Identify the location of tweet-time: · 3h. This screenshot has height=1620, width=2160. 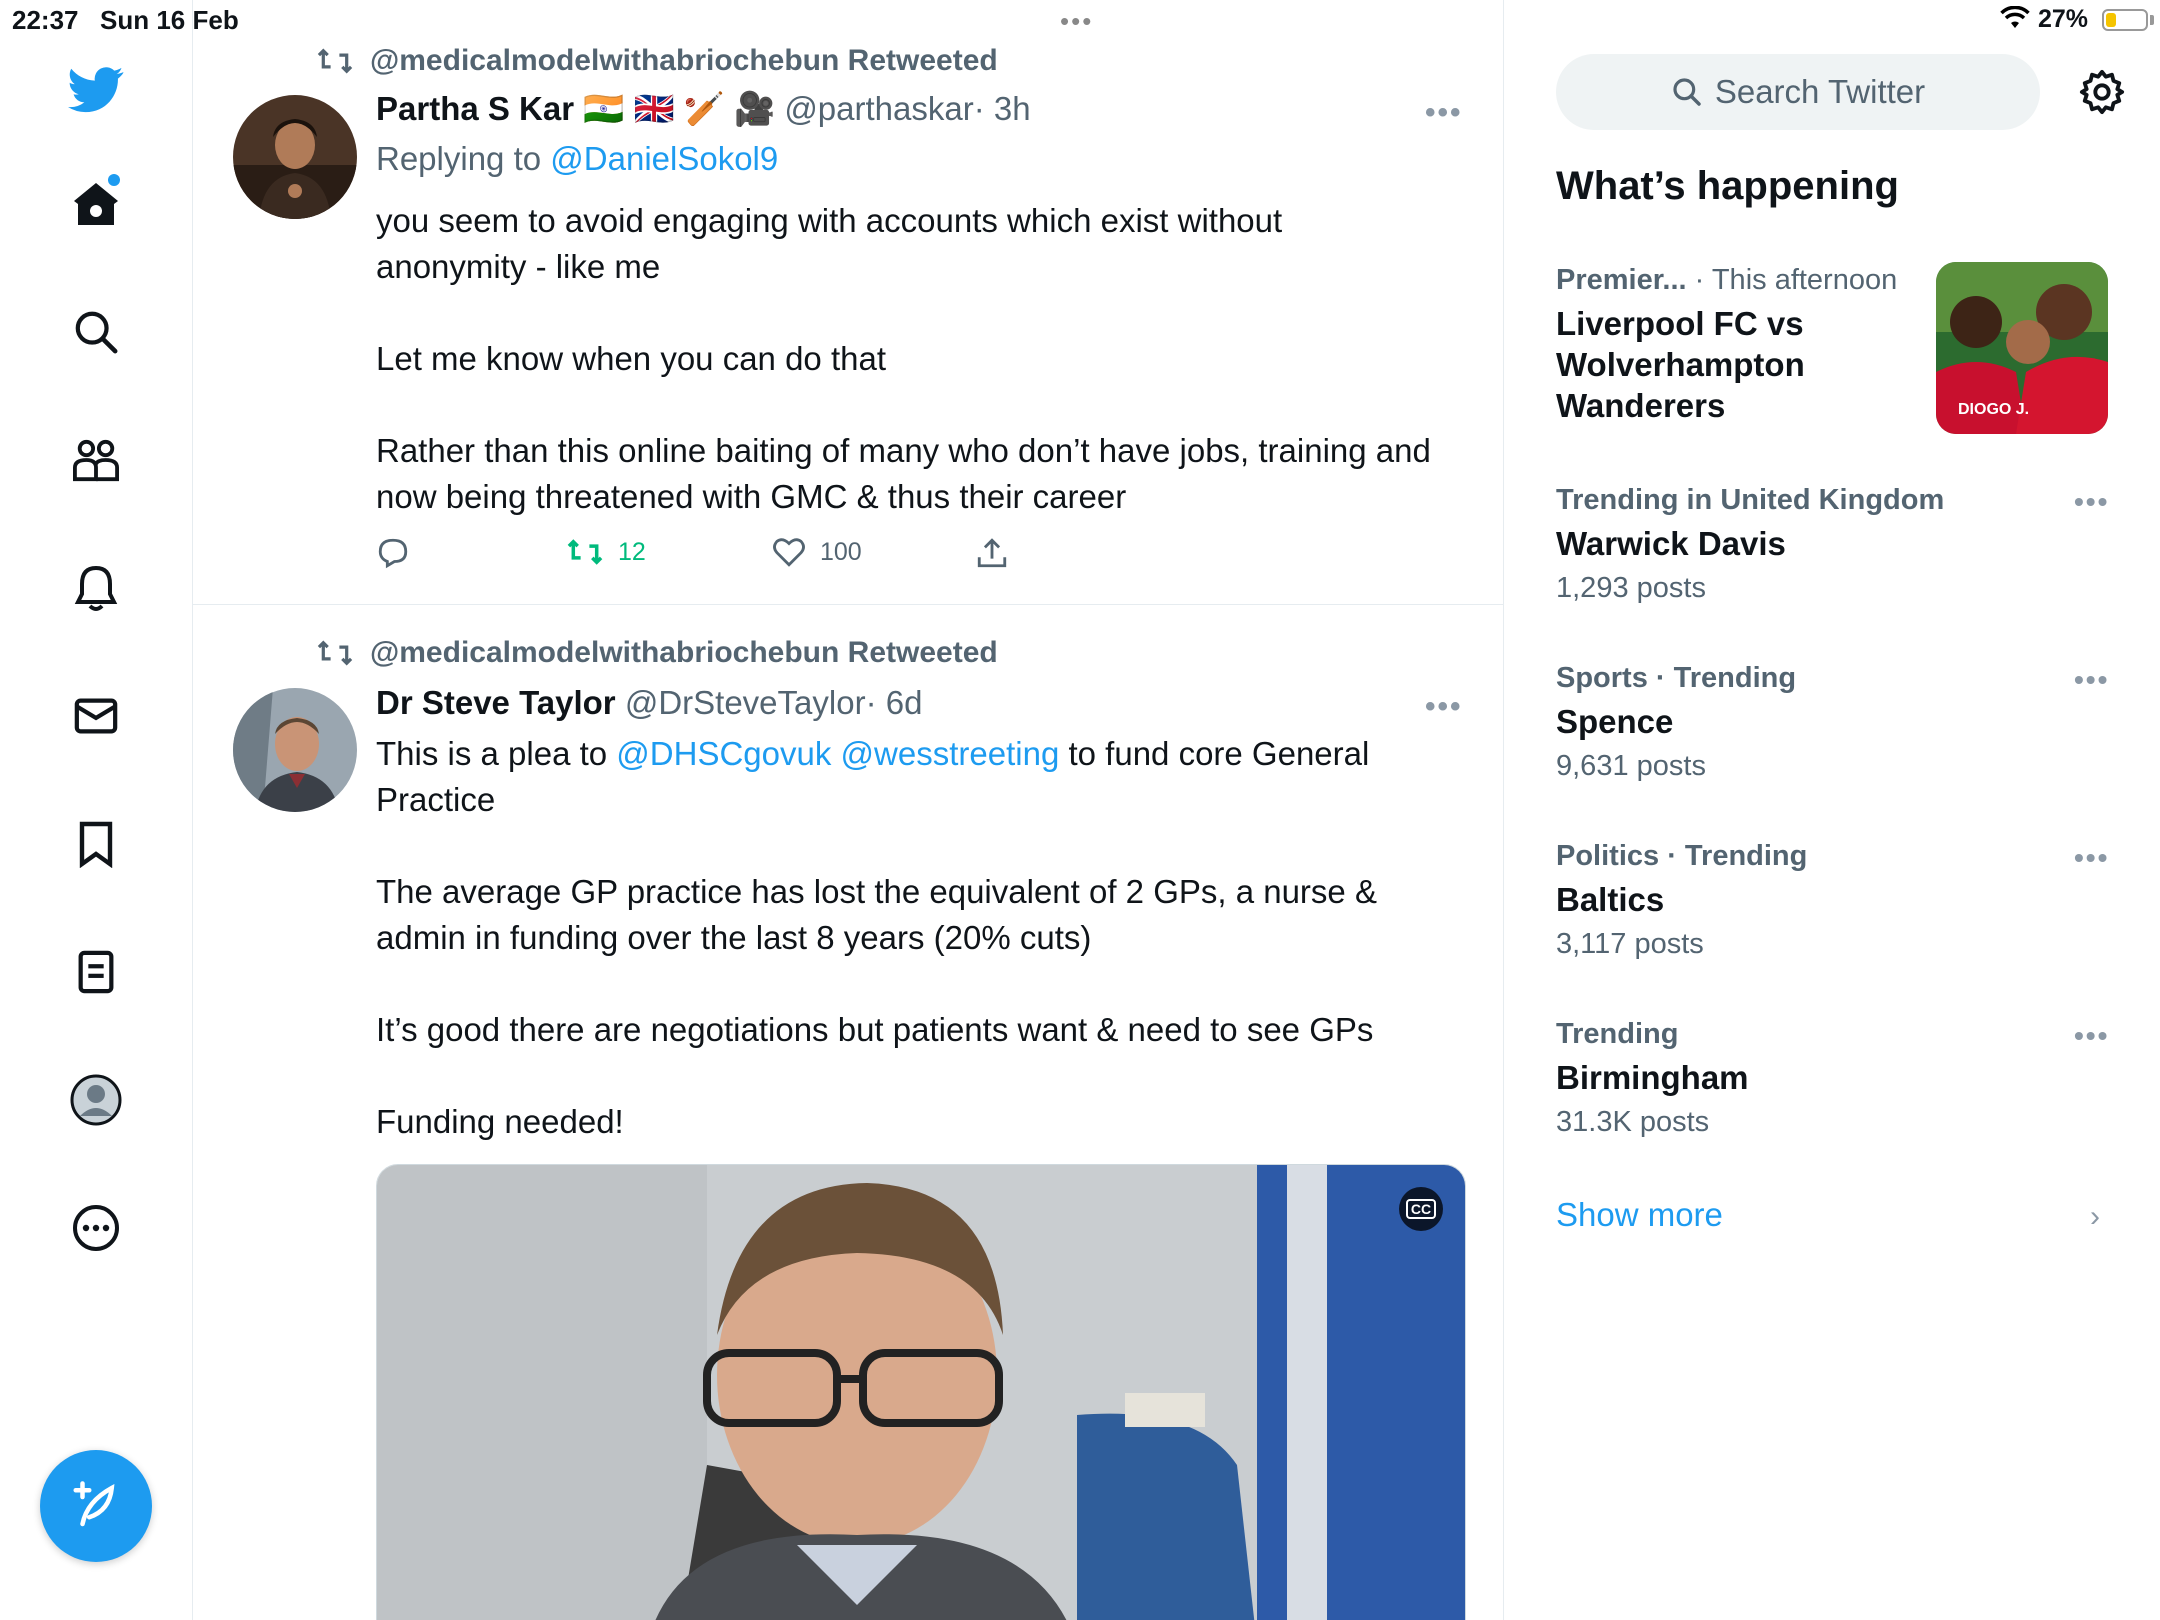
(1002, 108).